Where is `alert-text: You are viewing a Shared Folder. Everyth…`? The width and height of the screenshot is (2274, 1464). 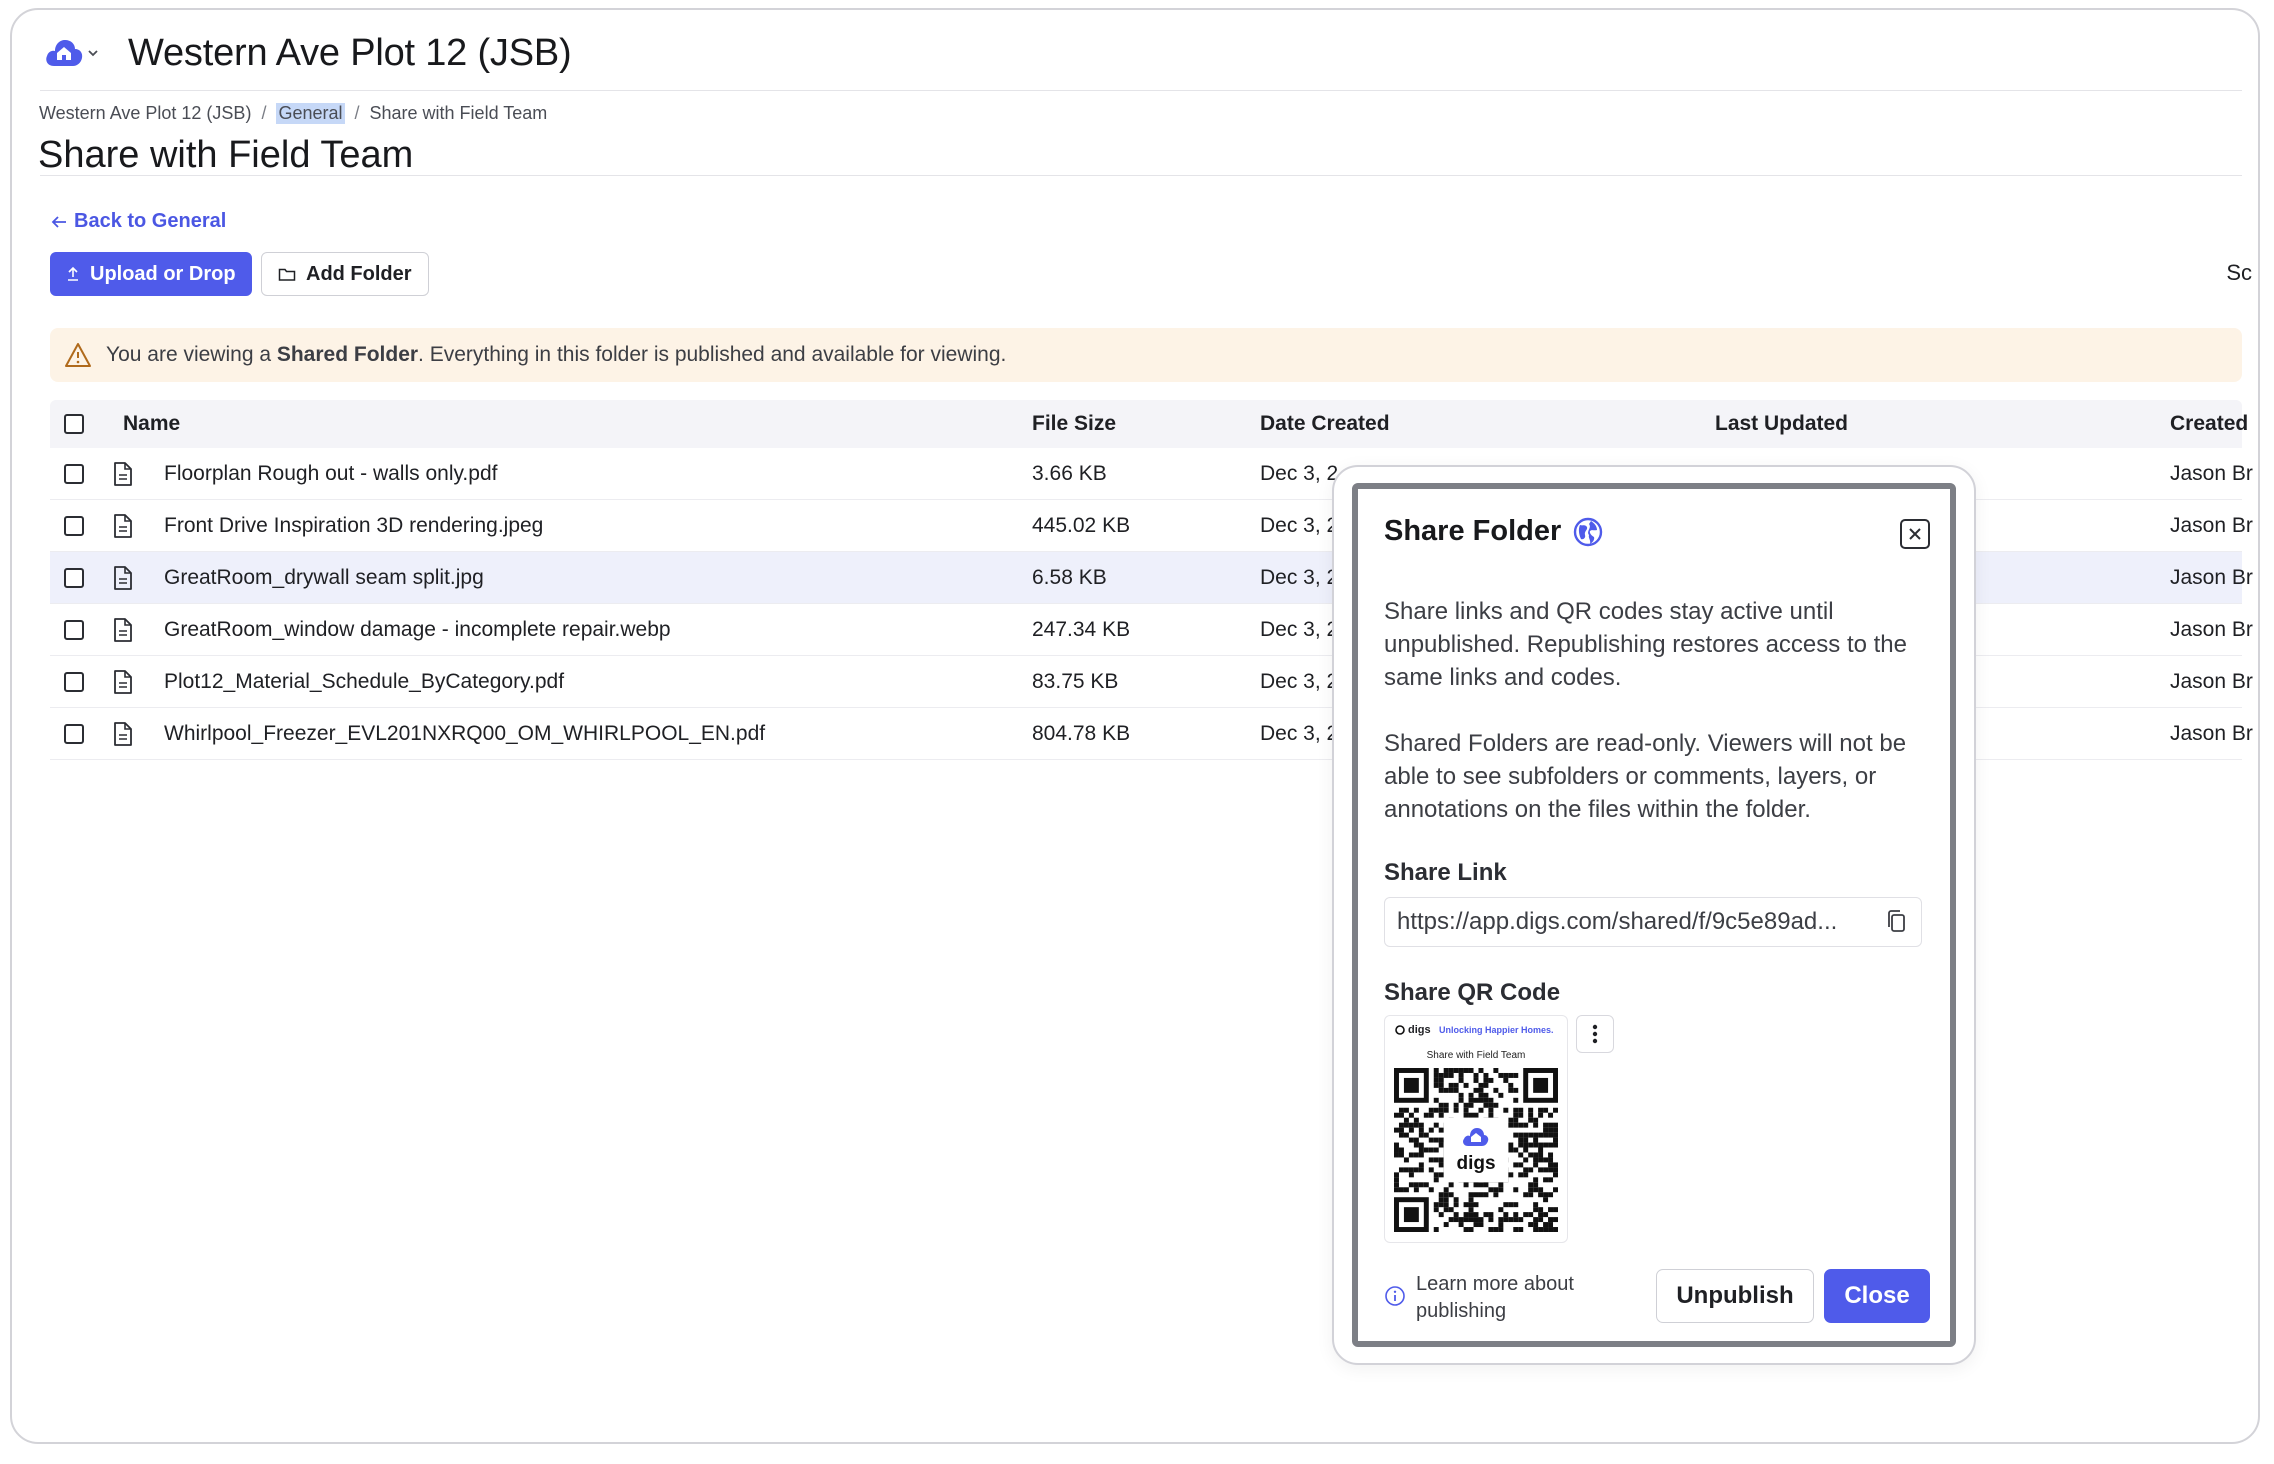 alert-text: You are viewing a Shared Folder. Everyth… is located at coordinates (556, 354).